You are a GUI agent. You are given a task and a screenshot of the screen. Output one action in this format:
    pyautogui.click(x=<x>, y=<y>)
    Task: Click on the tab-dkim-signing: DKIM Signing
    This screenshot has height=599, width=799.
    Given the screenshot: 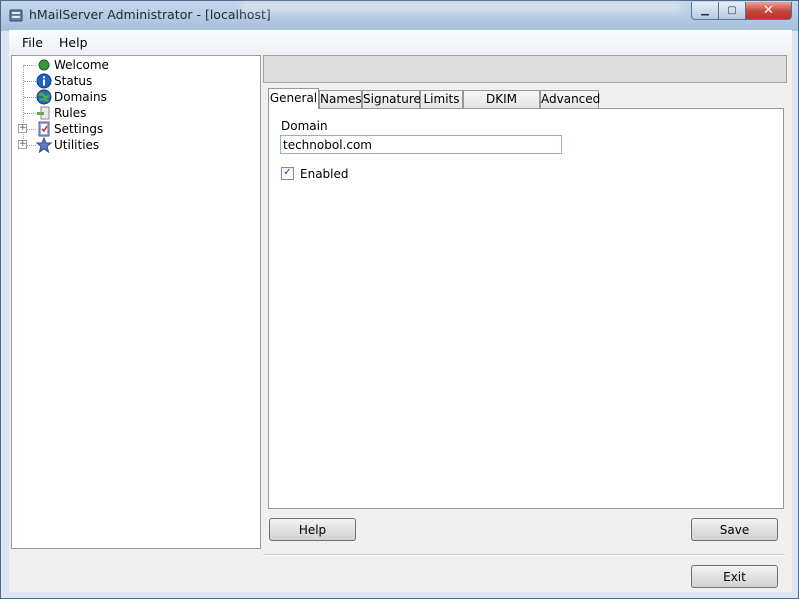 What is the action you would take?
    pyautogui.click(x=501, y=106)
    